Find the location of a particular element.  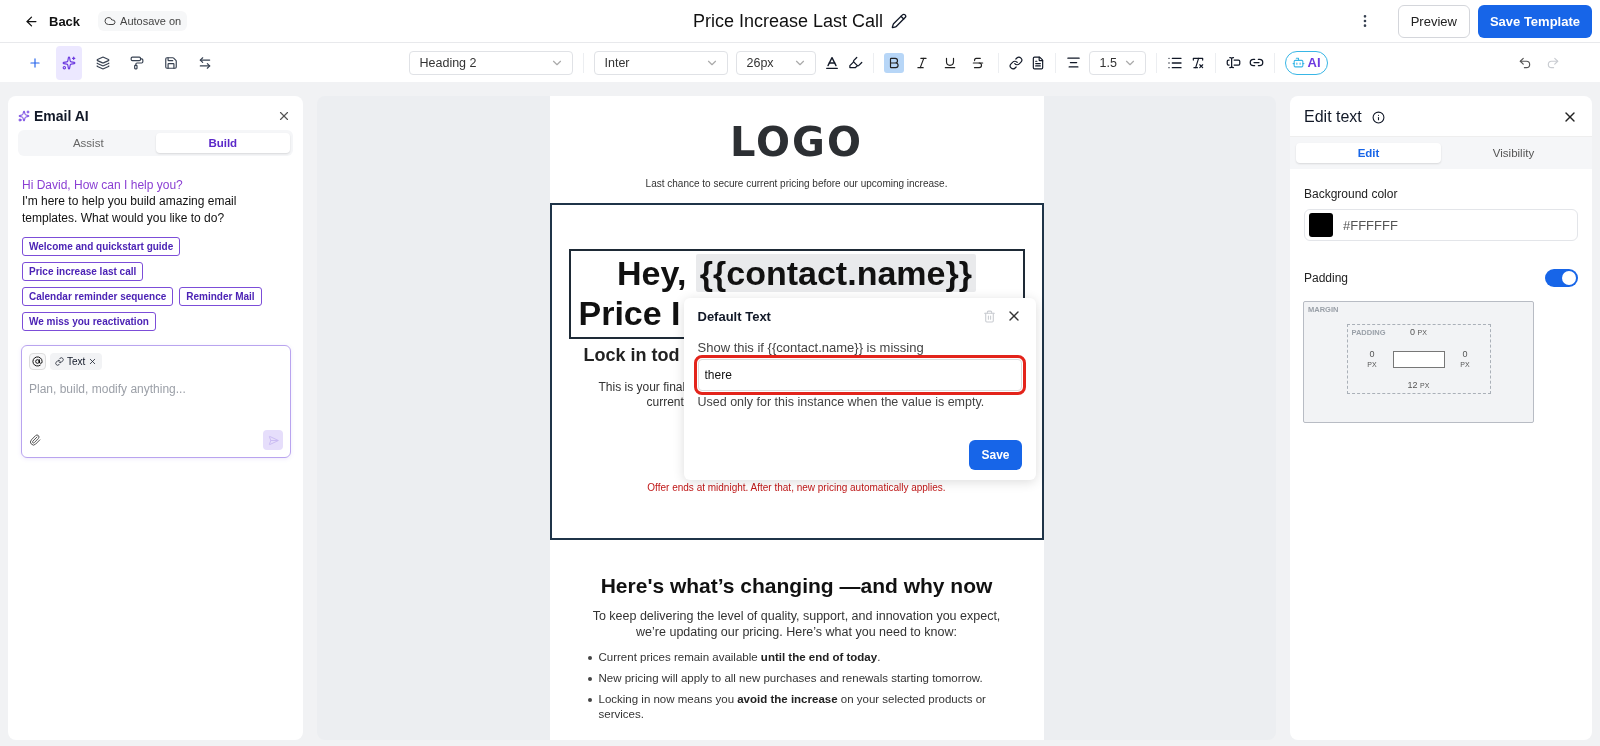

field-label: Padding is located at coordinates (1326, 278).